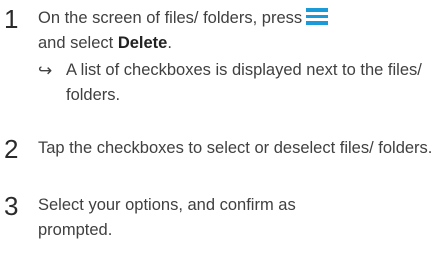 This screenshot has width=446, height=265. What do you see at coordinates (142, 43) in the screenshot?
I see `delete-label: Delete` at bounding box center [142, 43].